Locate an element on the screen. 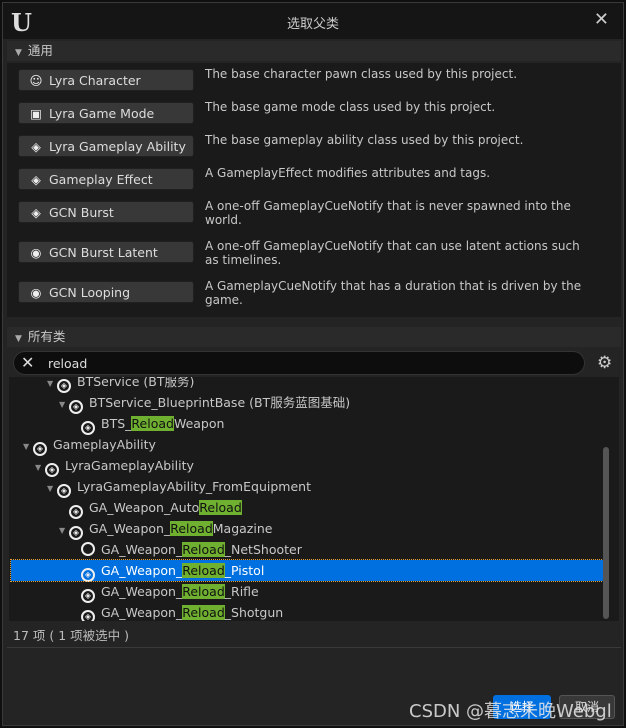 The height and width of the screenshot is (728, 626). item-label-prefix: GameplayAbility is located at coordinates (104, 444).